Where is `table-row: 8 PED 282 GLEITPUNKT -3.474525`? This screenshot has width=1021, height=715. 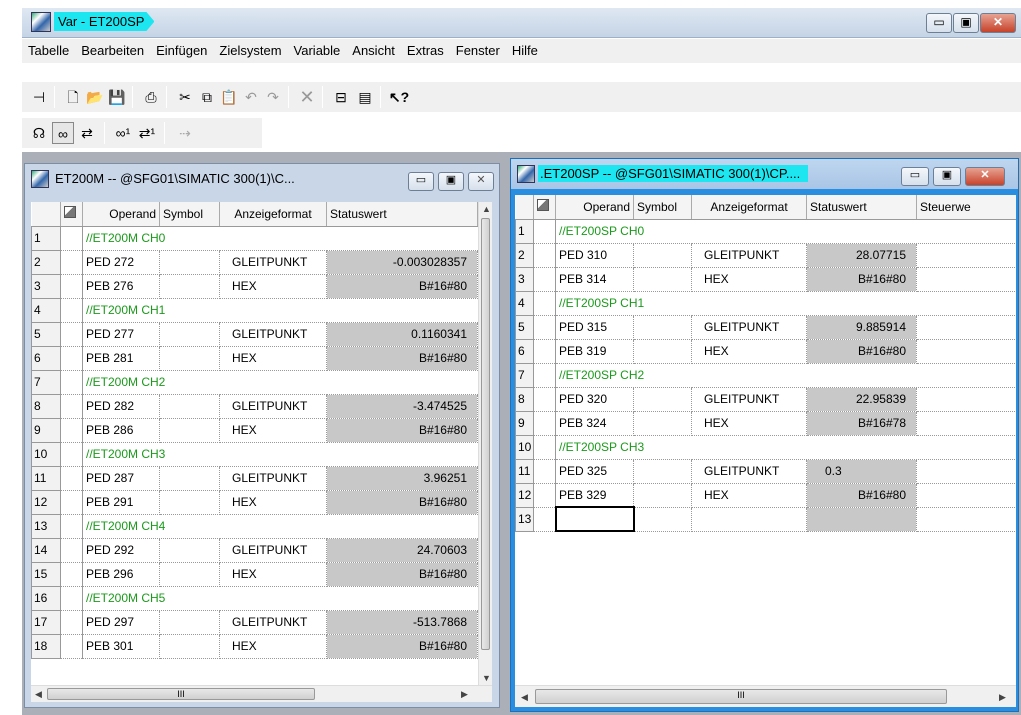 table-row: 8 PED 282 GLEITPUNKT -3.474525 is located at coordinates (254, 406).